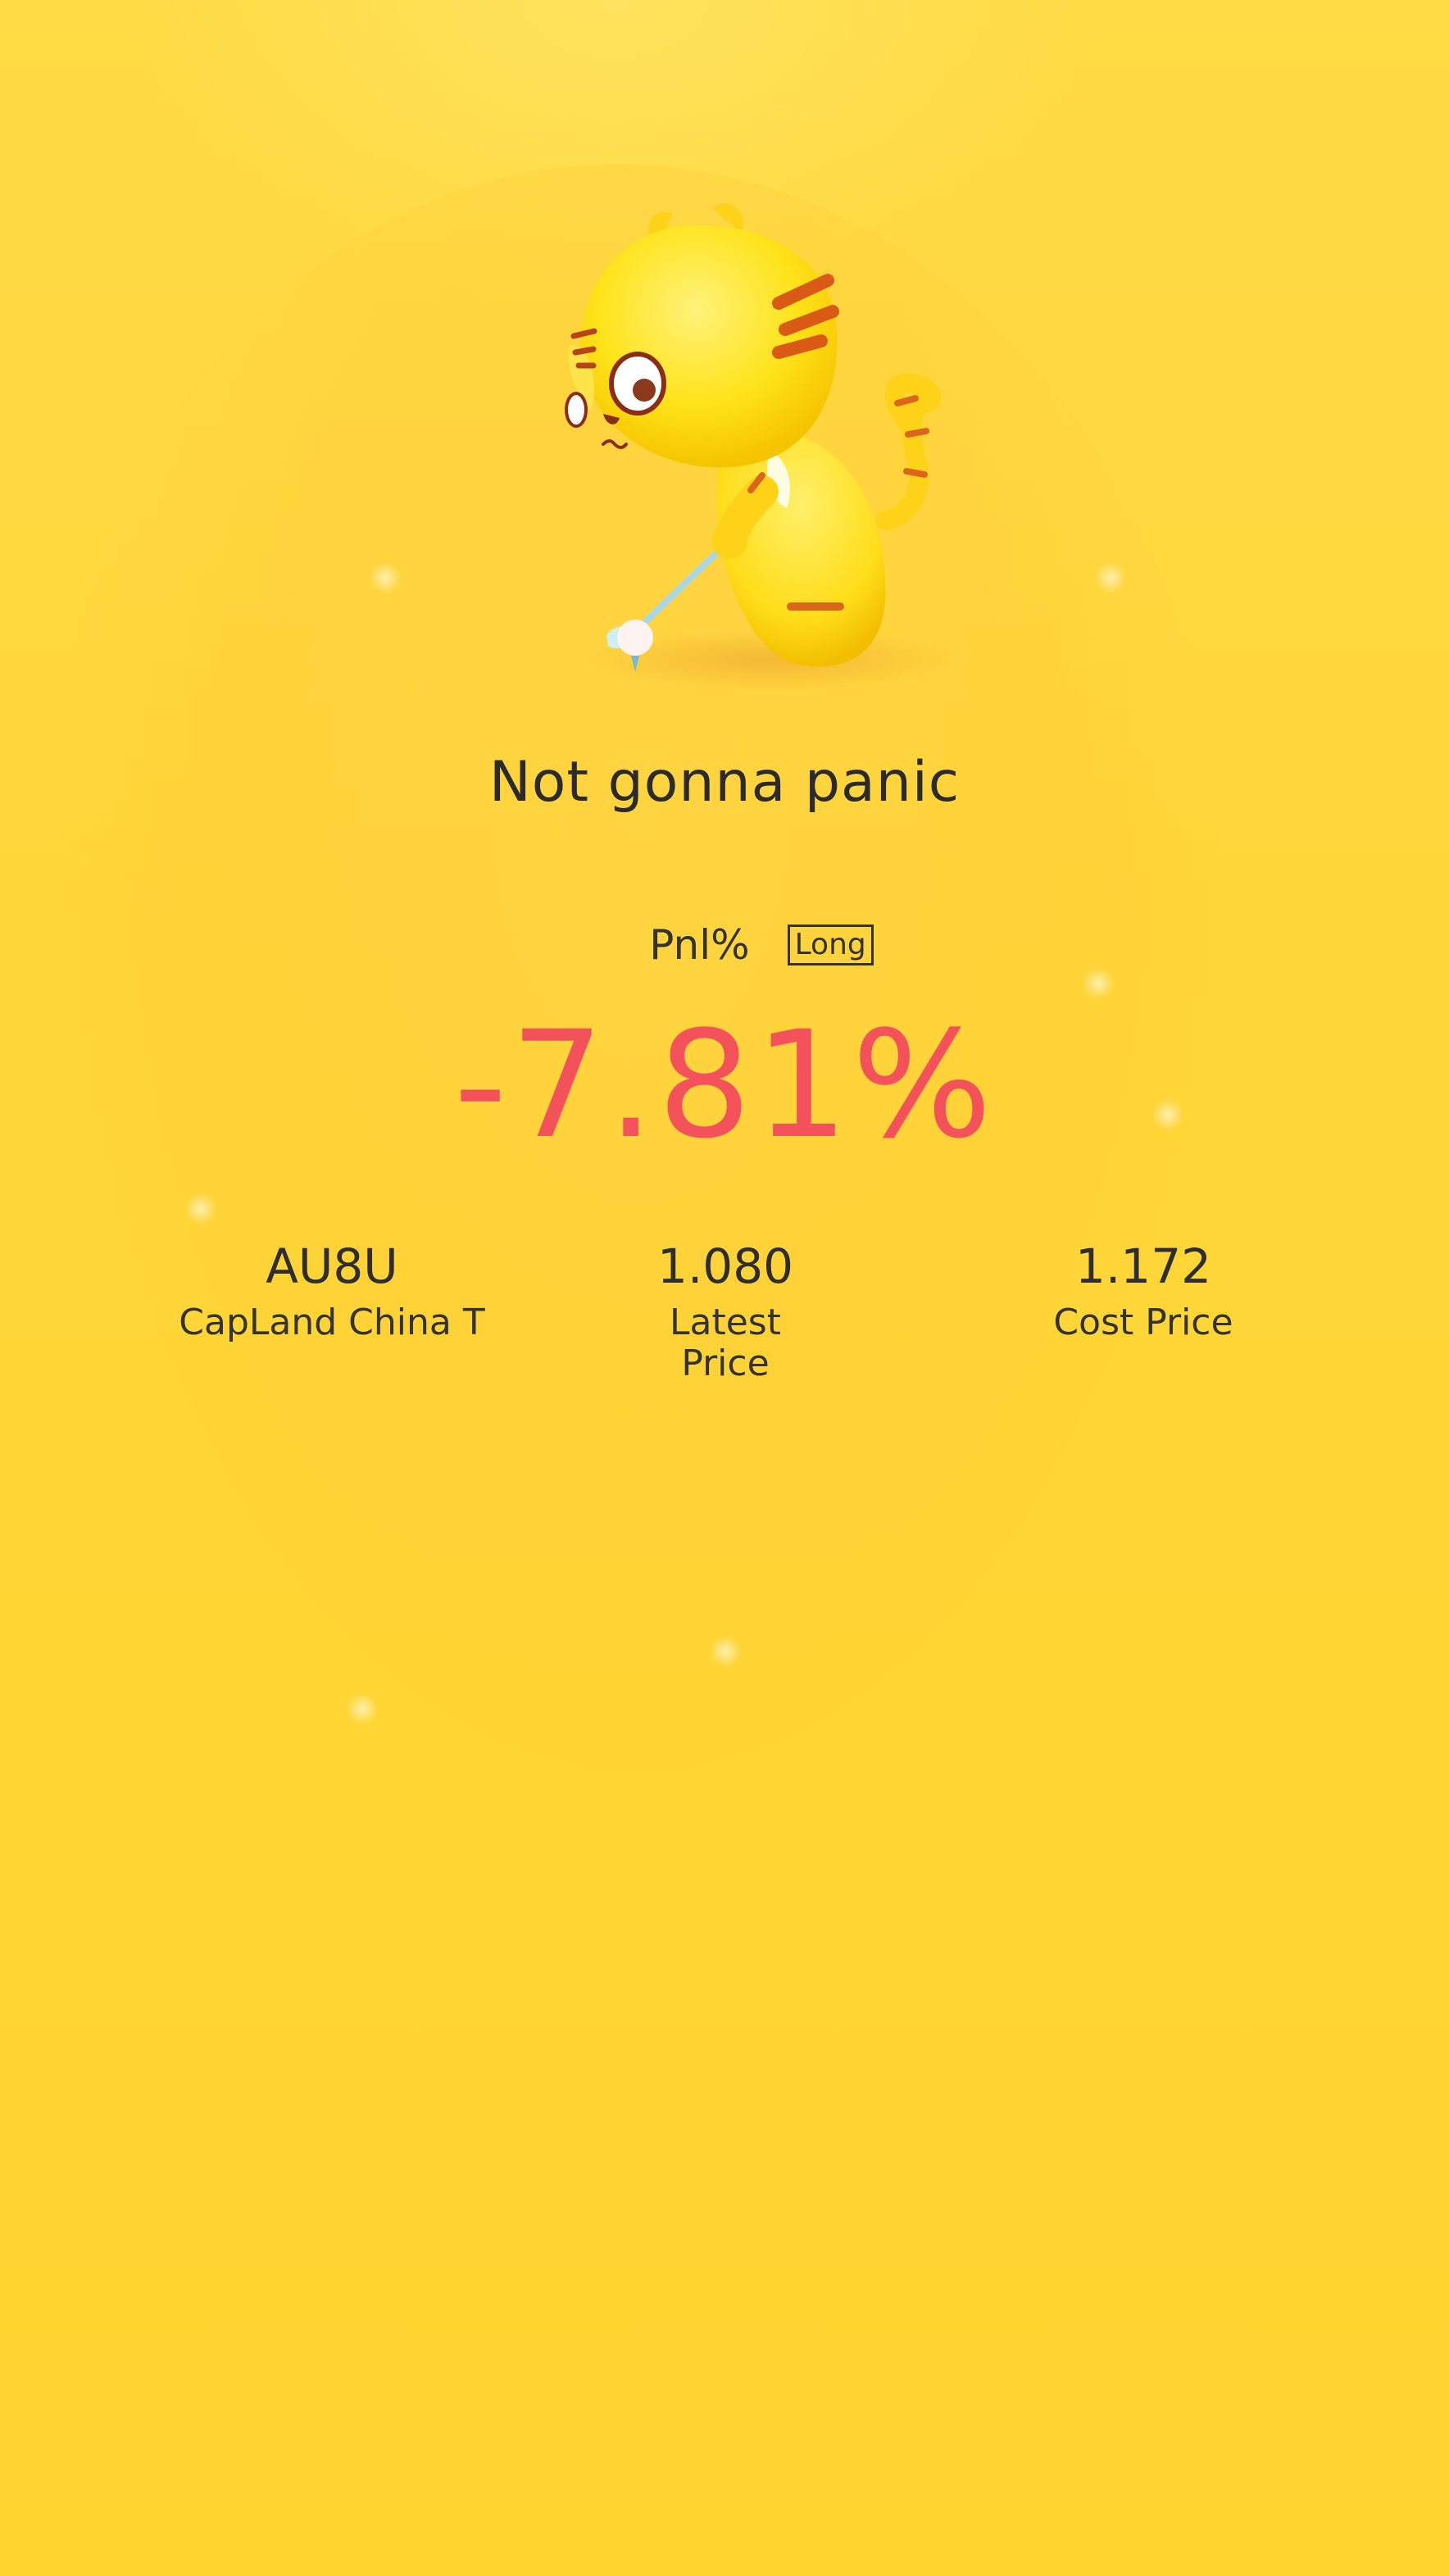 This screenshot has width=1449, height=2576. I want to click on position-direction-badge: Long, so click(830, 945).